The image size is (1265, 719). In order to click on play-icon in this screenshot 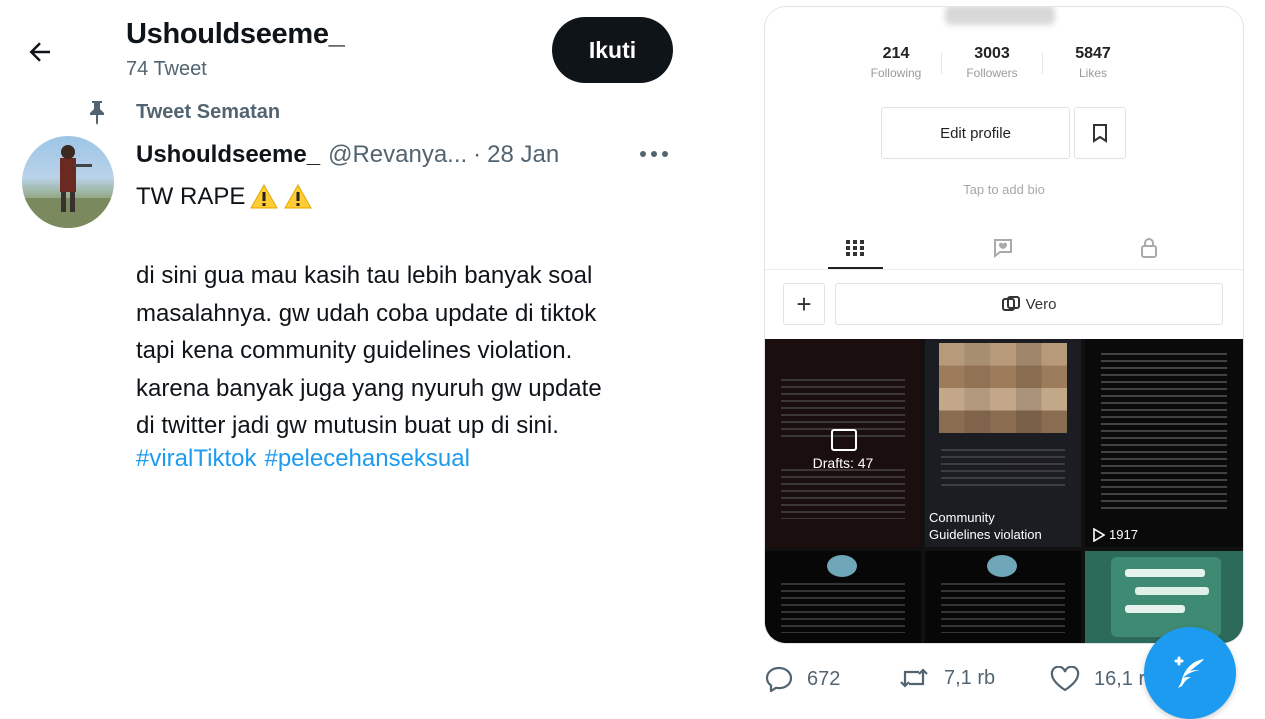, I will do `click(1099, 534)`.